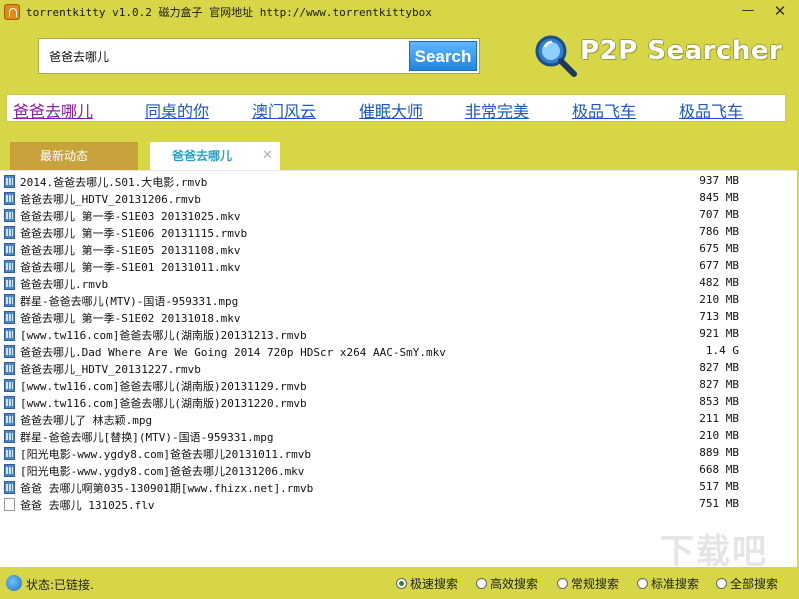  I want to click on status-bar: 状态:已链接. 极速搜索 高效搜索 常规搜索 标准搜索 全部搜索, so click(399, 583).